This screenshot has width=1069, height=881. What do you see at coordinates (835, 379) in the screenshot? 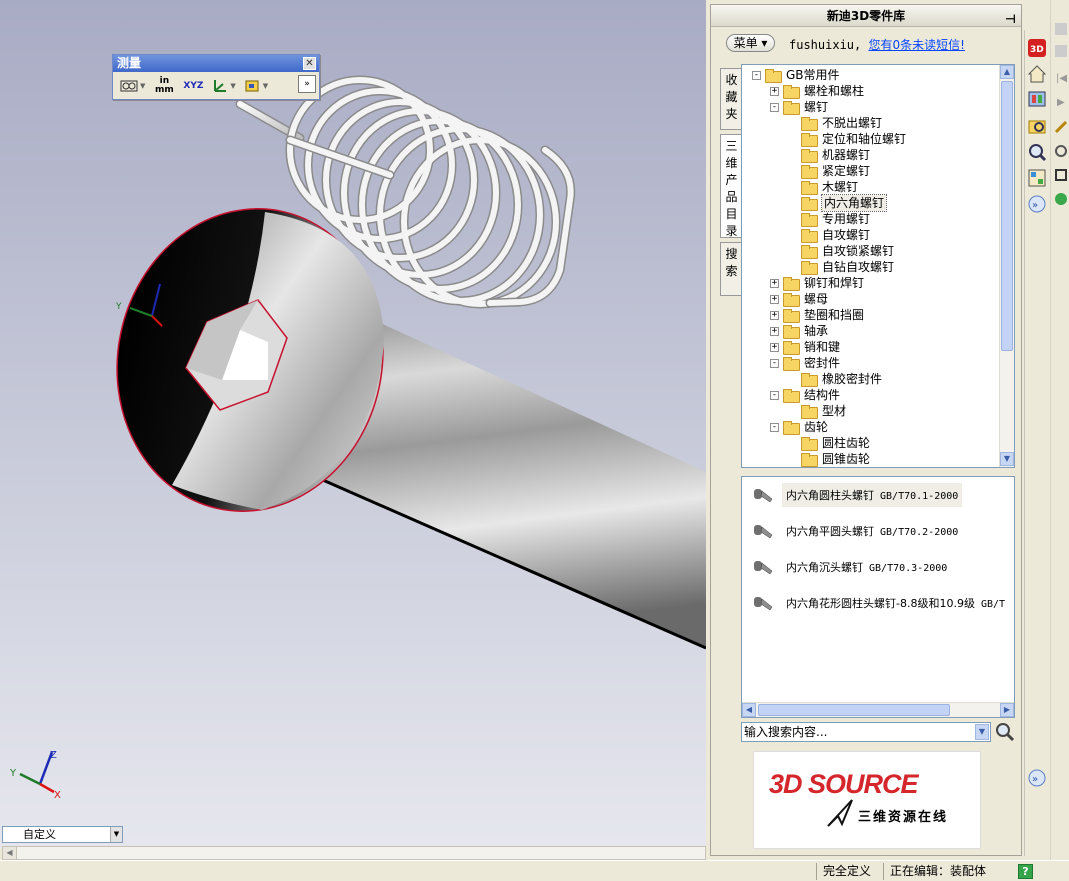
I see `tree-item: 橡胶密封件` at bounding box center [835, 379].